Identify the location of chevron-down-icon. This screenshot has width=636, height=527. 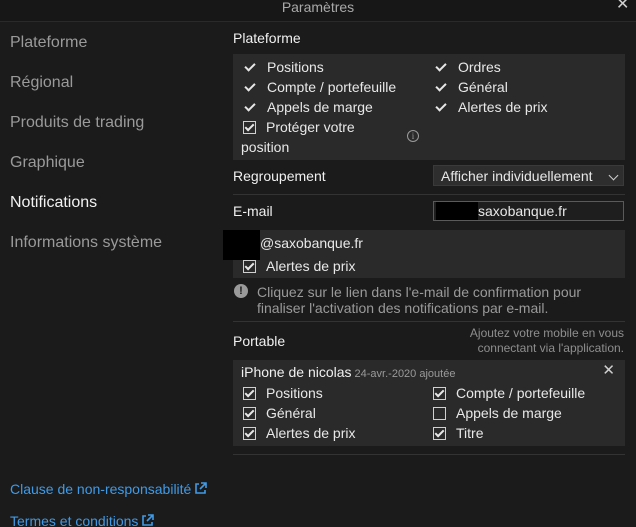
(613, 175).